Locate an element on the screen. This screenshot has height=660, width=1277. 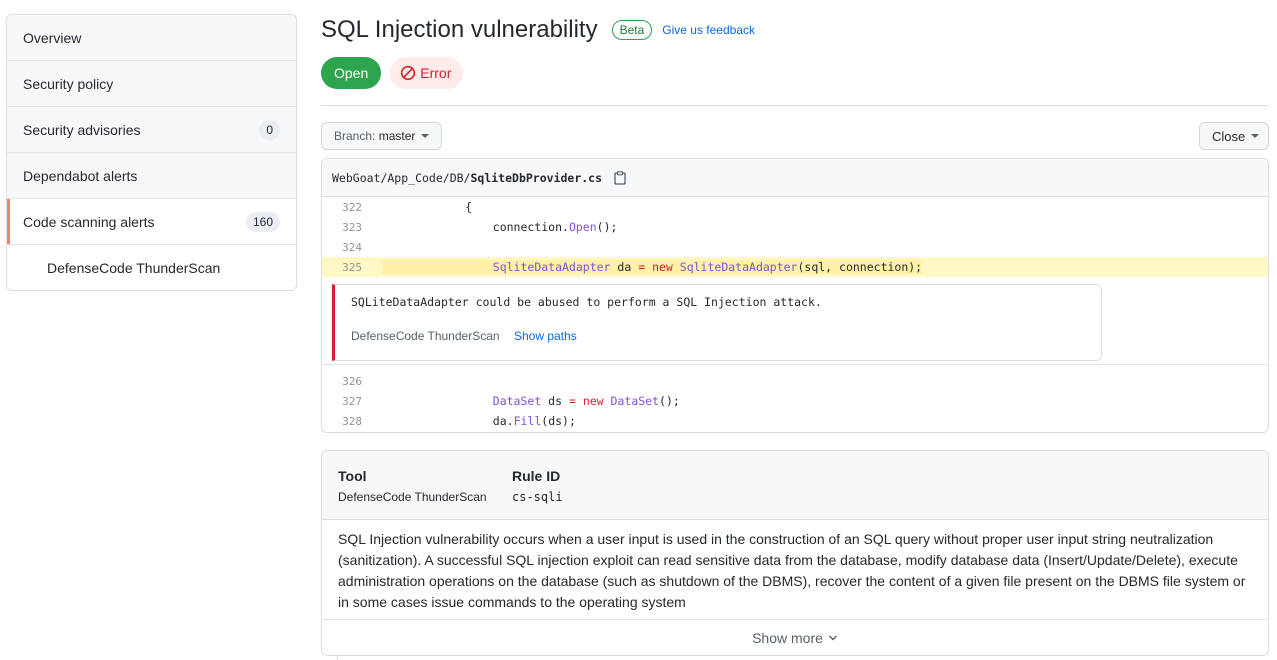
tool-column: Tool DefenseCode ThunderScan is located at coordinates (412, 486).